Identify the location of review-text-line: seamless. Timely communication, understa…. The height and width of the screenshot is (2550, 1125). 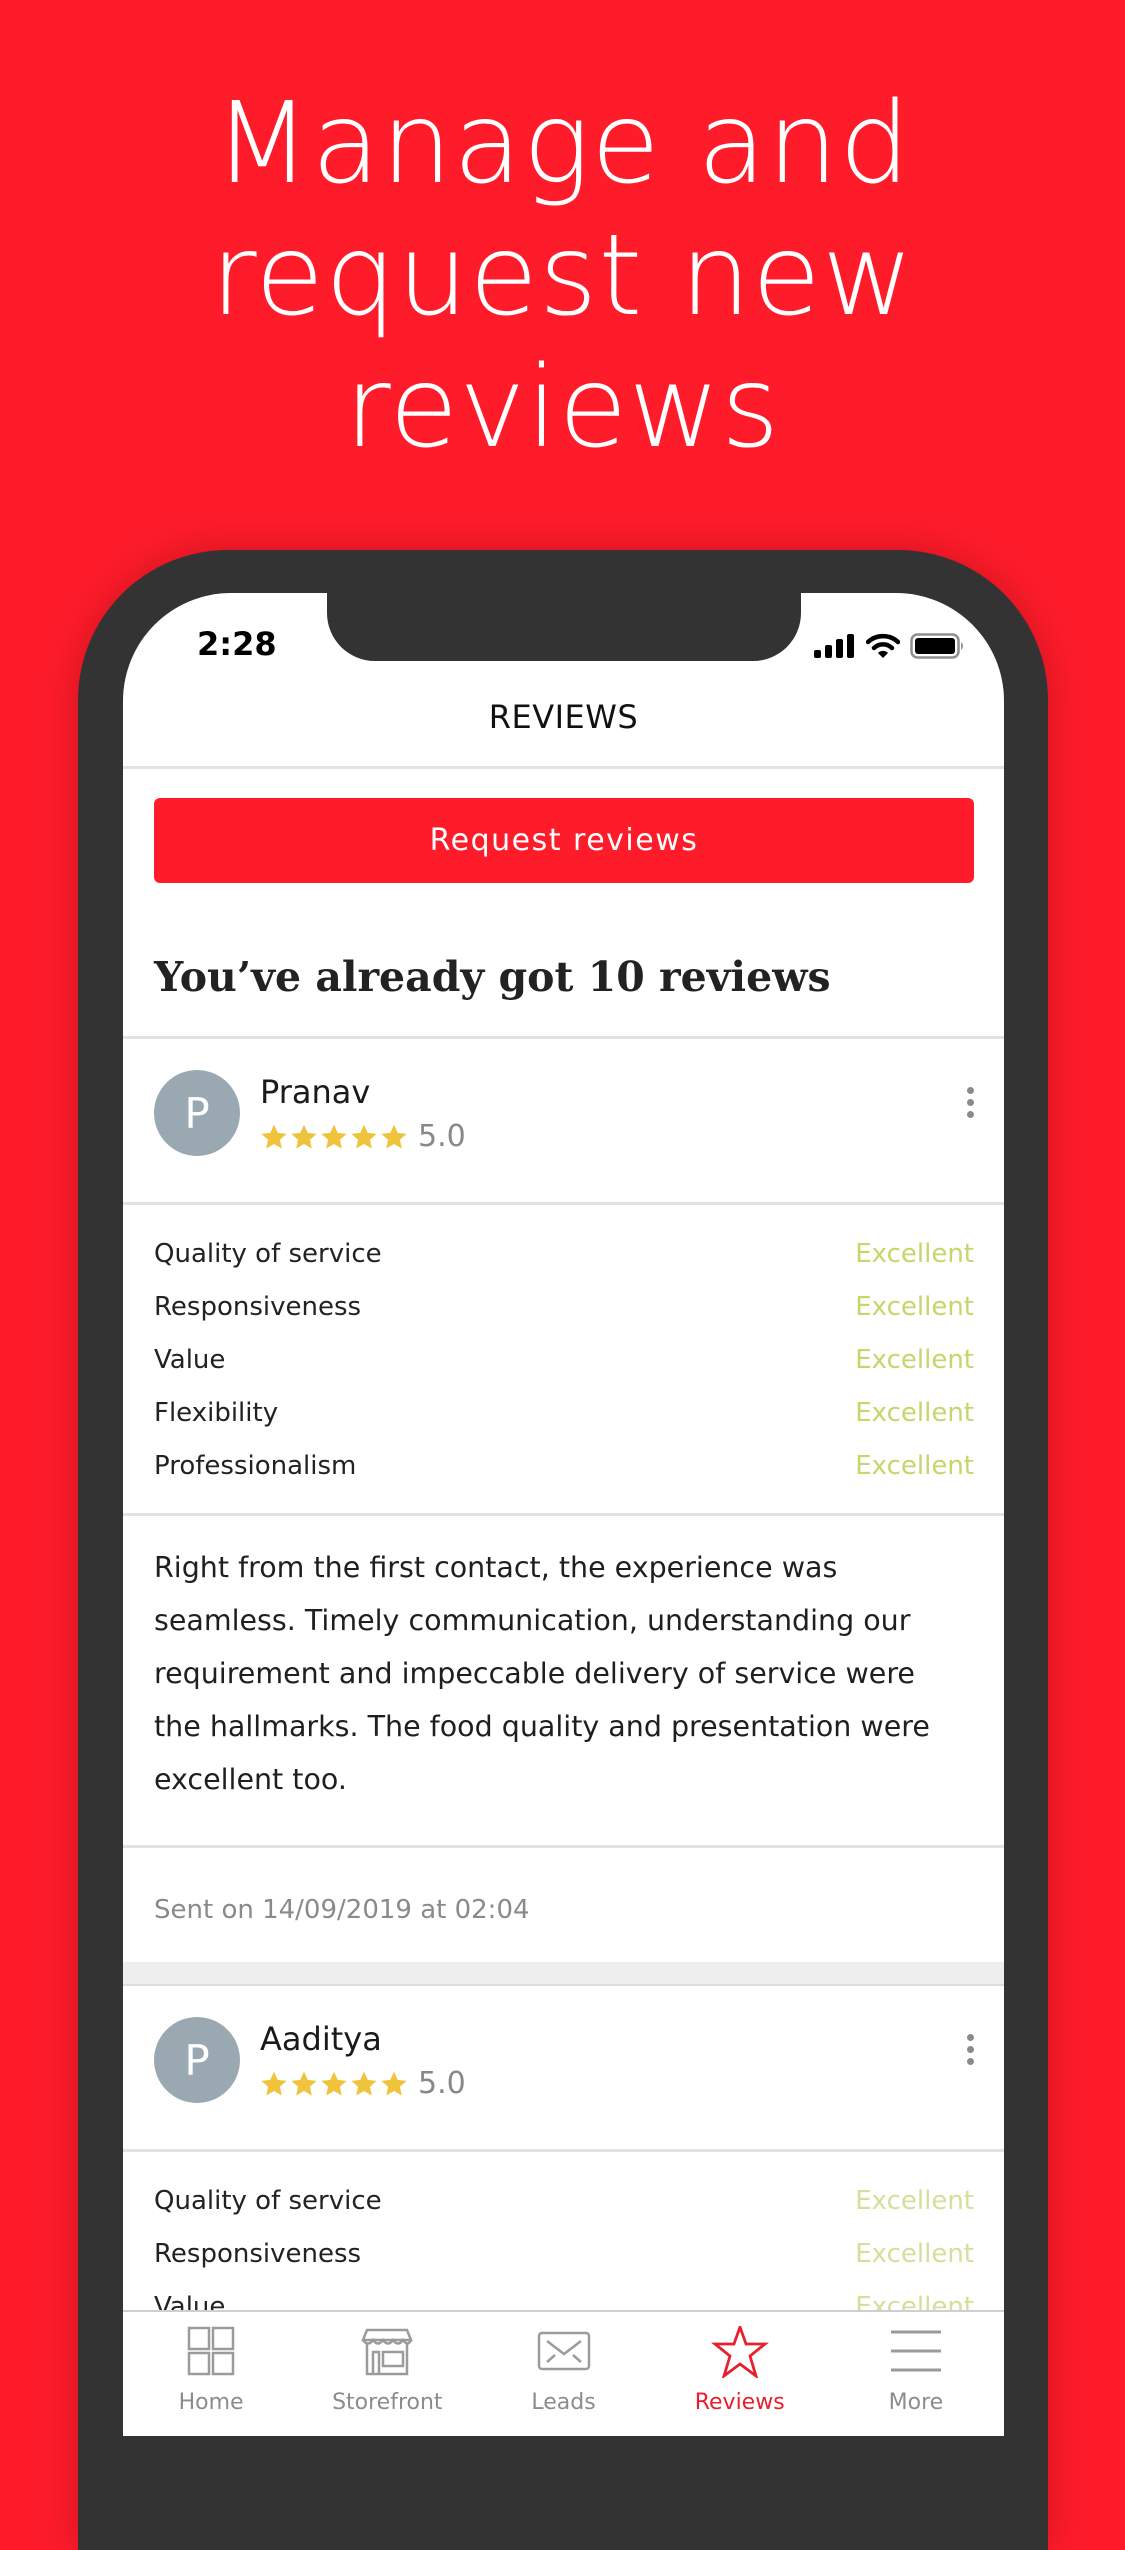
(532, 1620).